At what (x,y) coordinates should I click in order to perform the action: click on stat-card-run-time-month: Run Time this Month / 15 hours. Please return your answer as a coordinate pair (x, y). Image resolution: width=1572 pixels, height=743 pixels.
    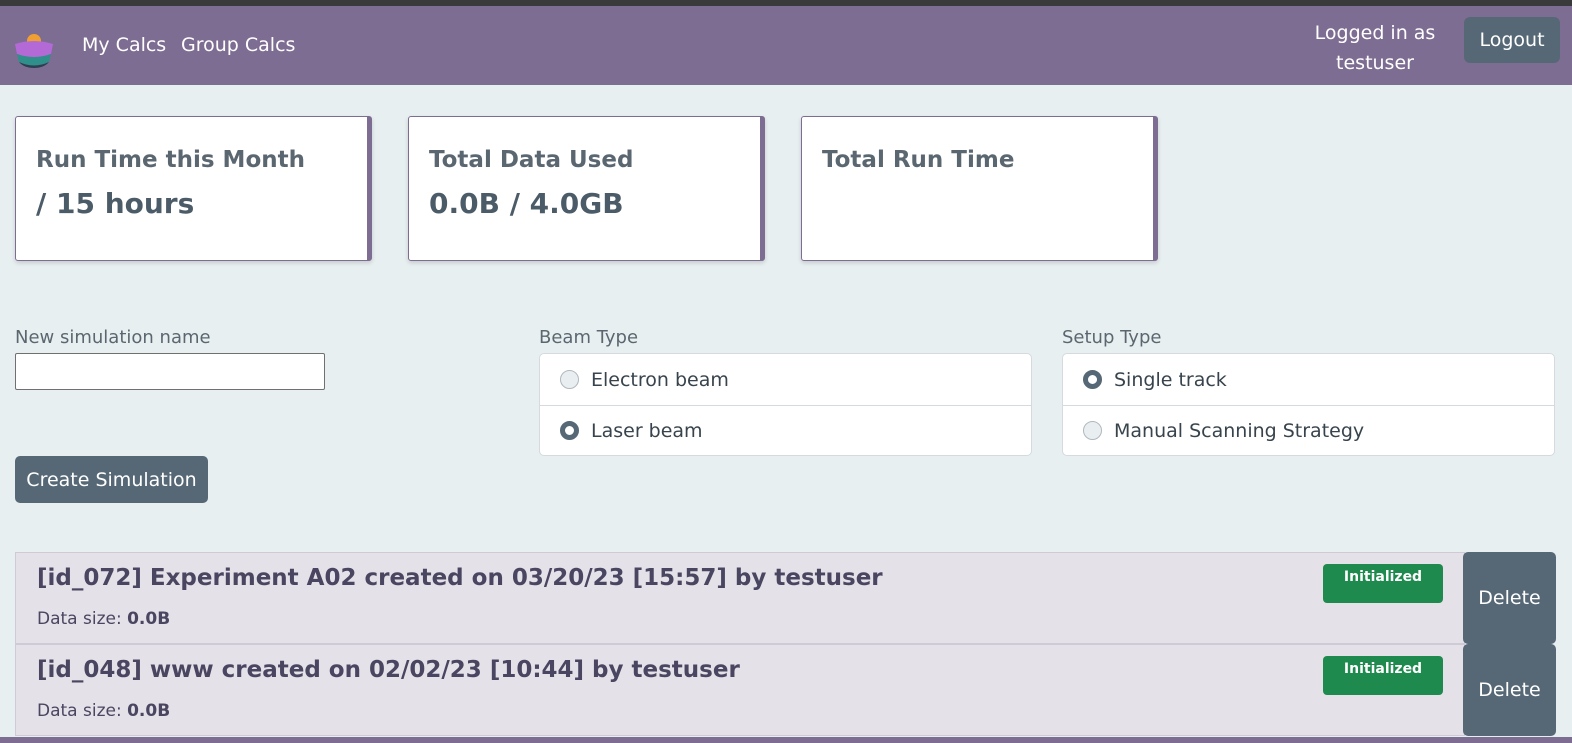
    Looking at the image, I should click on (193, 188).